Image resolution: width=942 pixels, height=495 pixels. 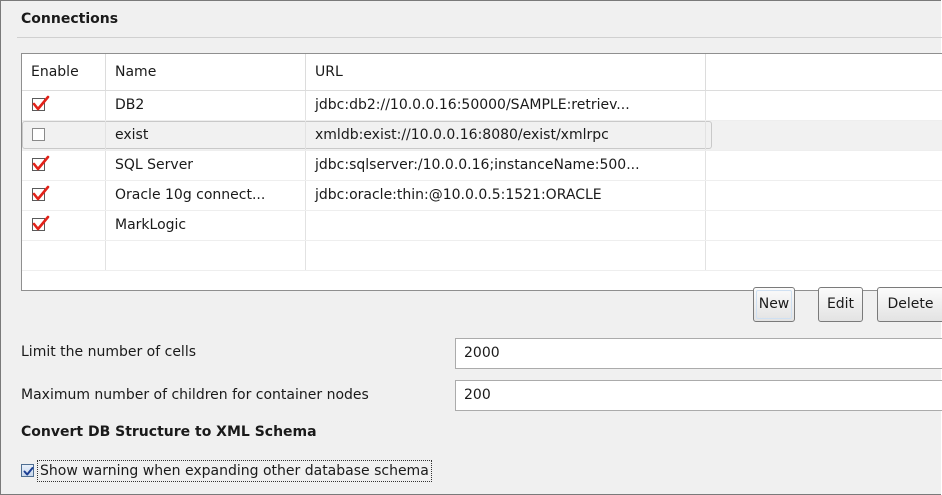 I want to click on name-cell: MarkLogic, so click(x=206, y=225).